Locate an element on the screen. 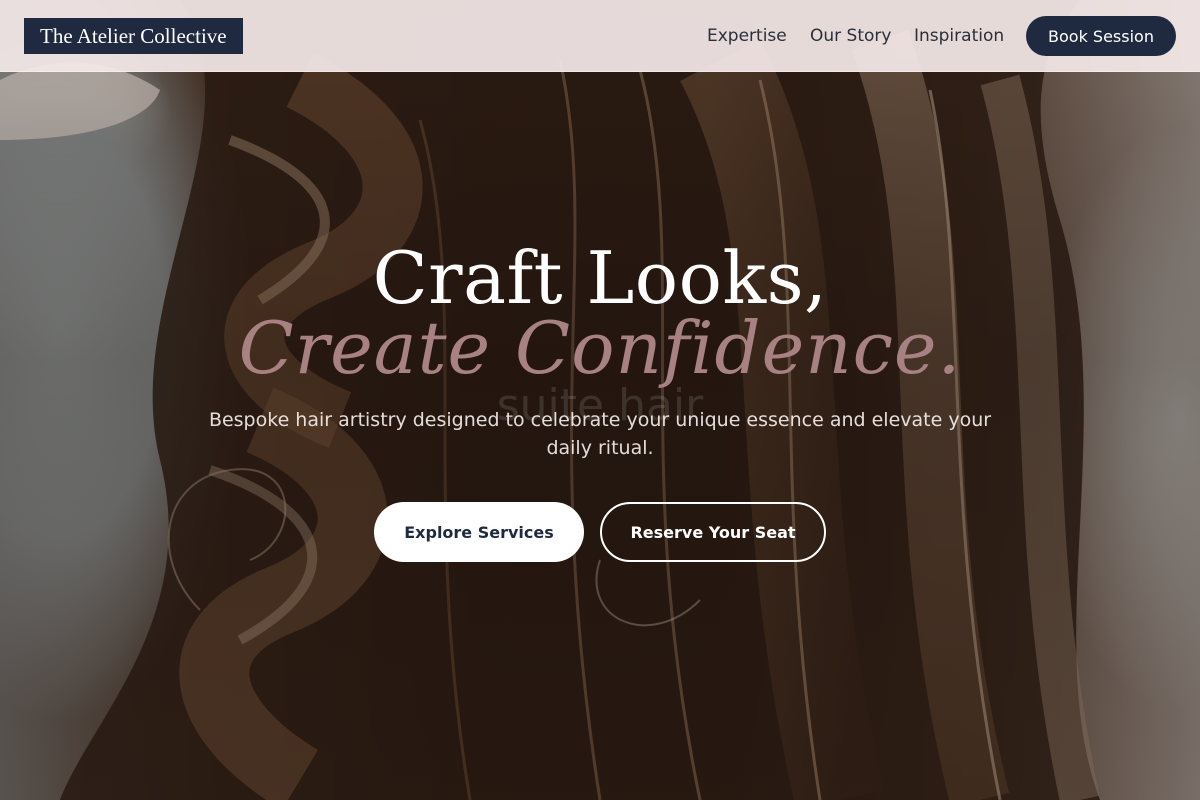 The height and width of the screenshot is (800, 1200). explore-services-button: Explore Services is located at coordinates (479, 532).